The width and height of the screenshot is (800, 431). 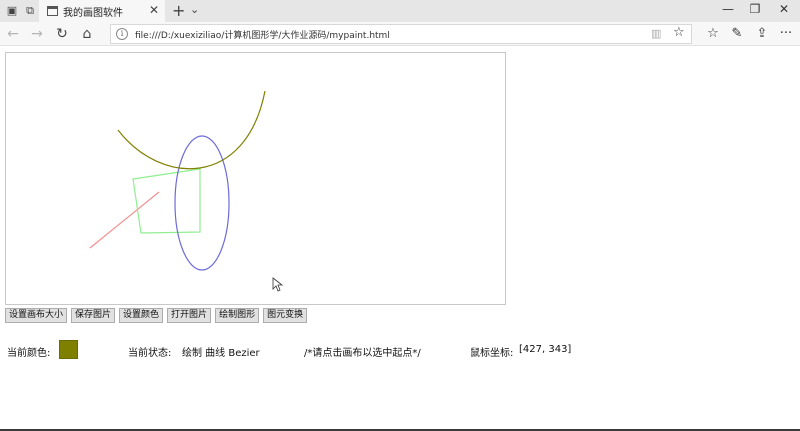 What do you see at coordinates (202, 203) in the screenshot?
I see `canvas-ellipse` at bounding box center [202, 203].